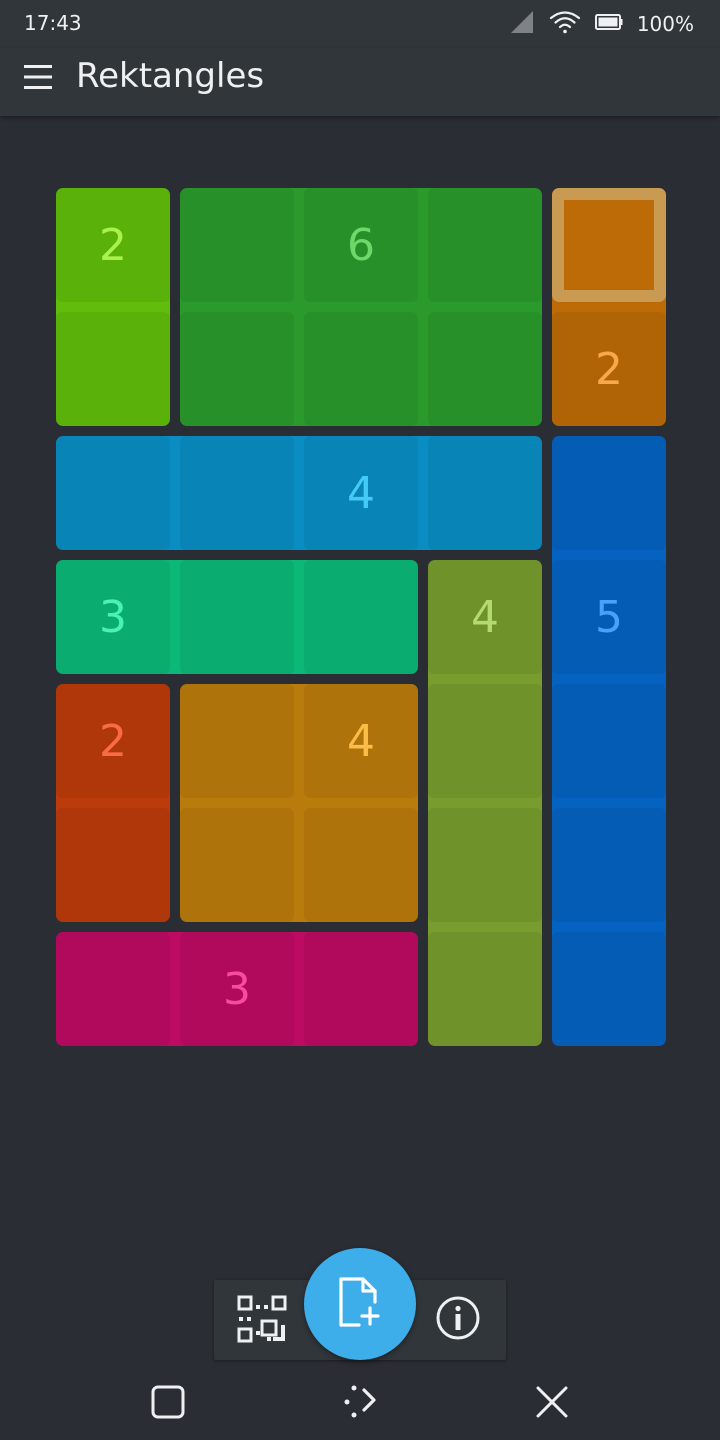 Image resolution: width=720 pixels, height=1440 pixels. What do you see at coordinates (38, 77) in the screenshot?
I see `hamburger-menu-icon` at bounding box center [38, 77].